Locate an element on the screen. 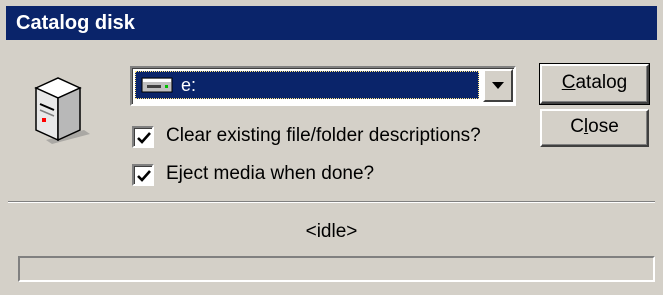 The image size is (663, 295). catalog-button-label: Catalog is located at coordinates (594, 82).